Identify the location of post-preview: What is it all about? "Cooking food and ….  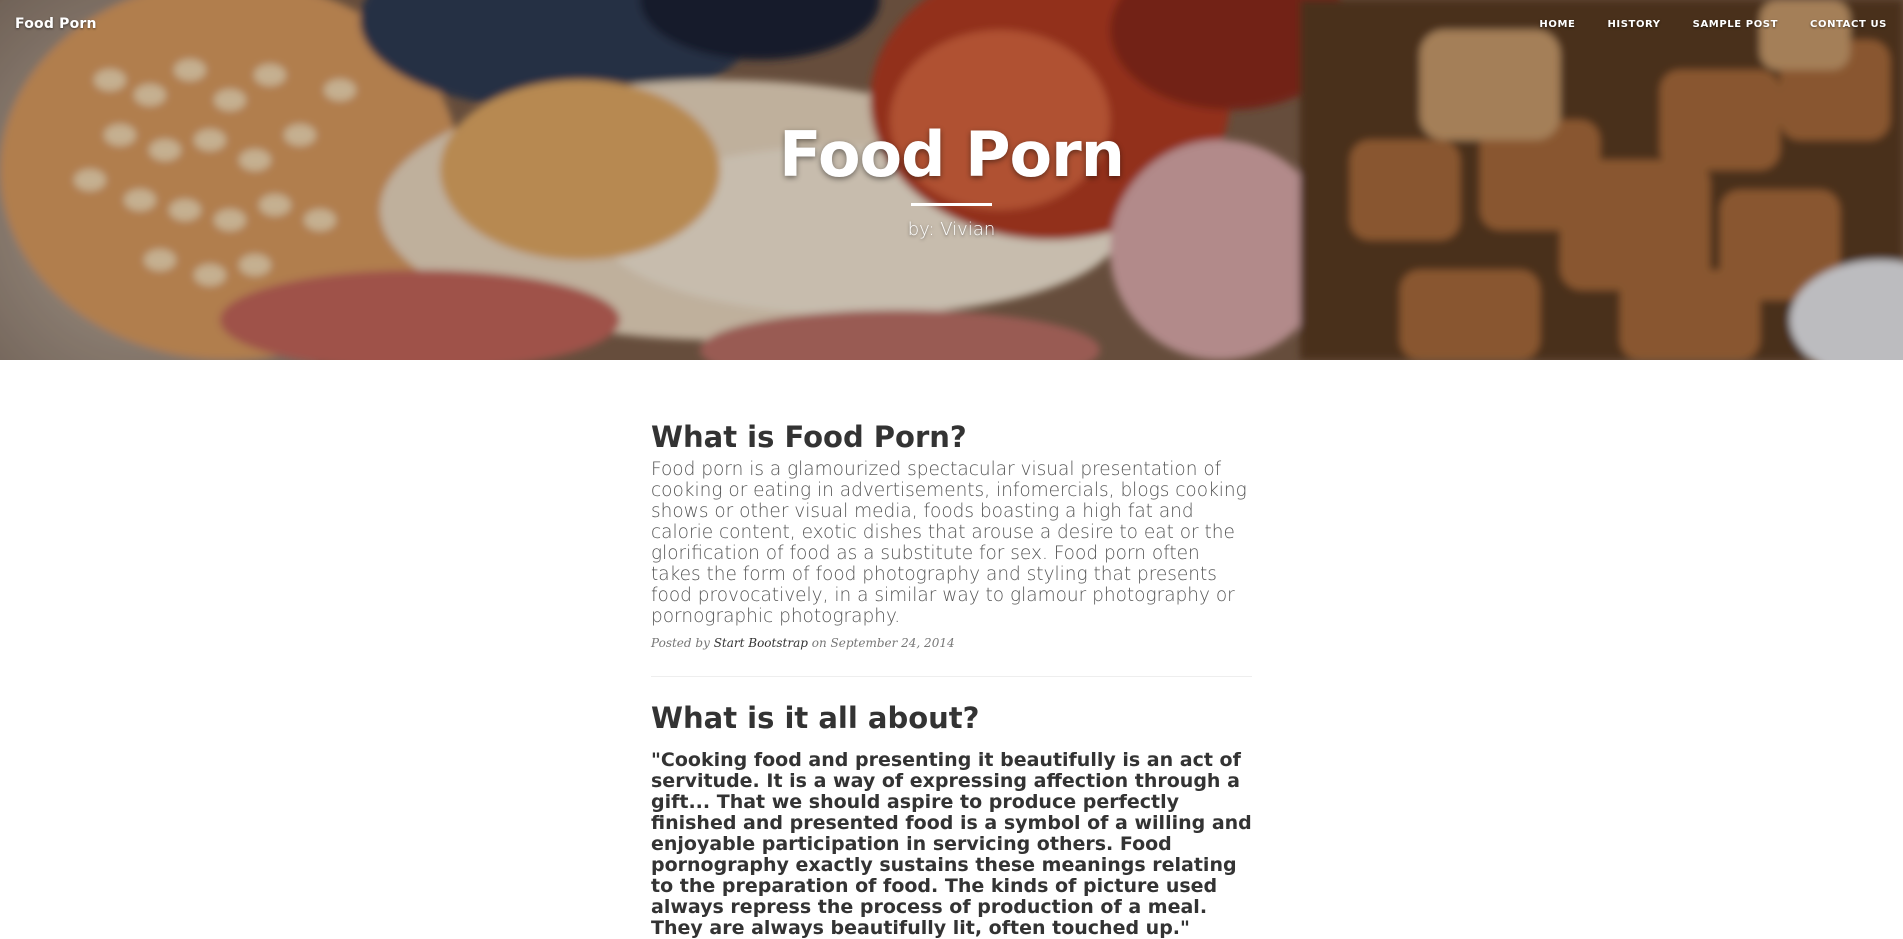
(951, 820).